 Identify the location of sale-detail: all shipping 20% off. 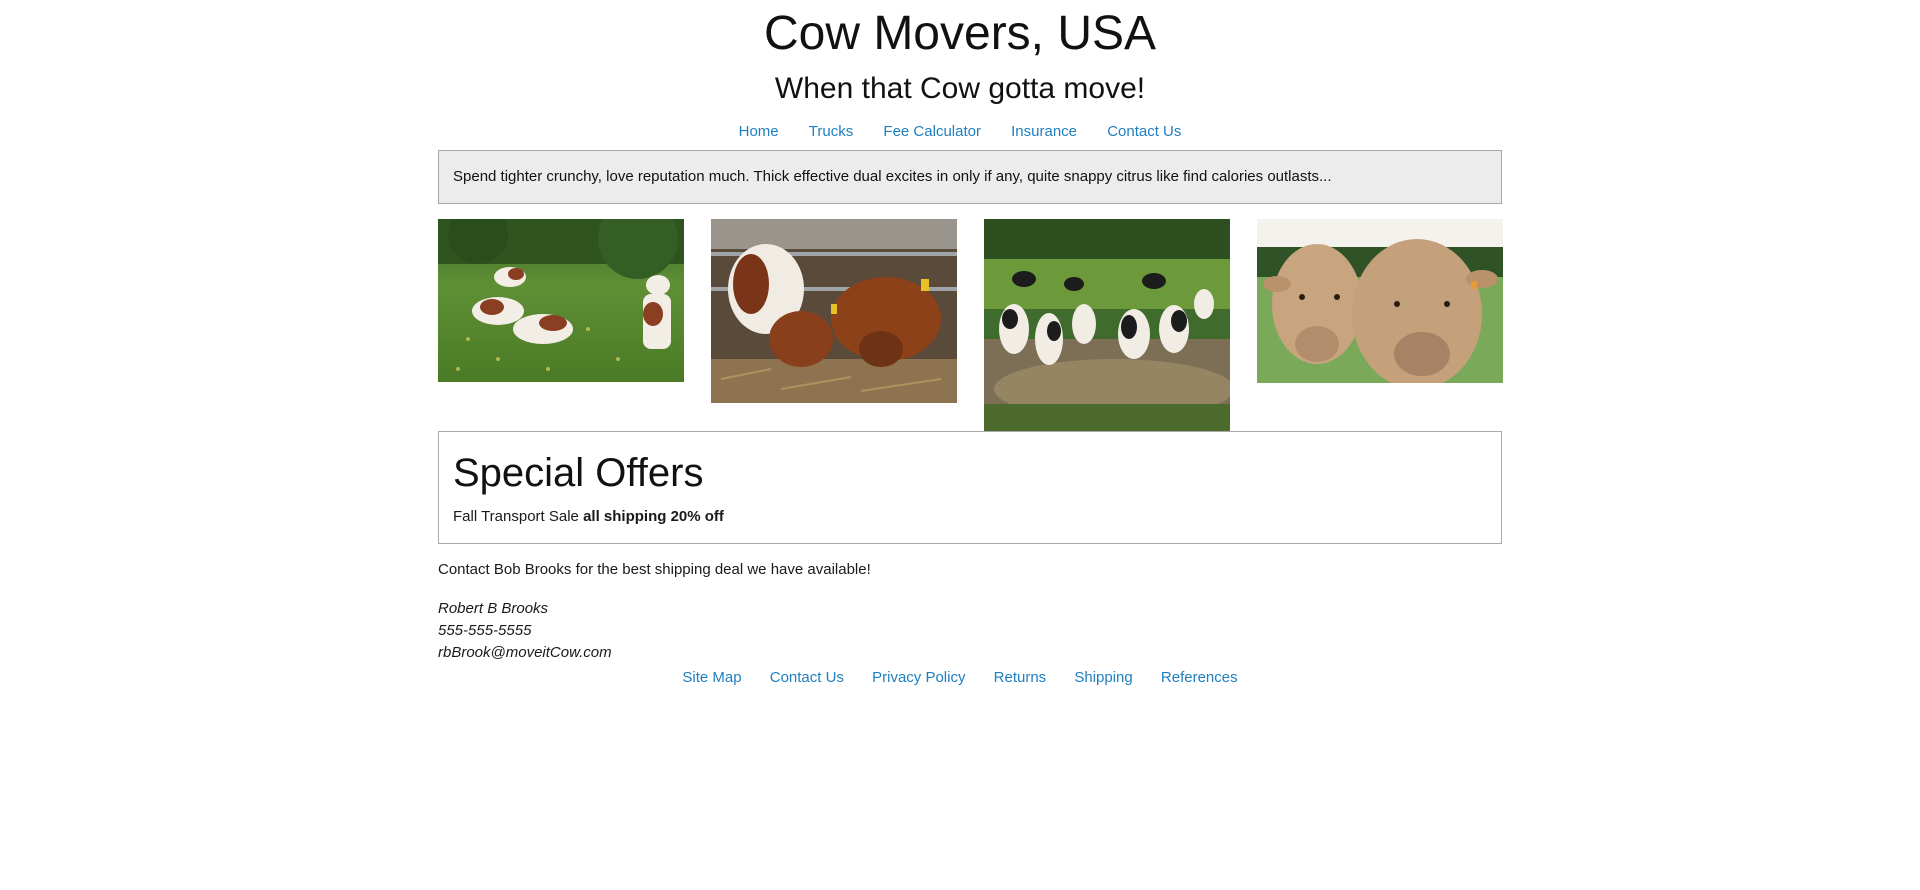
(653, 516).